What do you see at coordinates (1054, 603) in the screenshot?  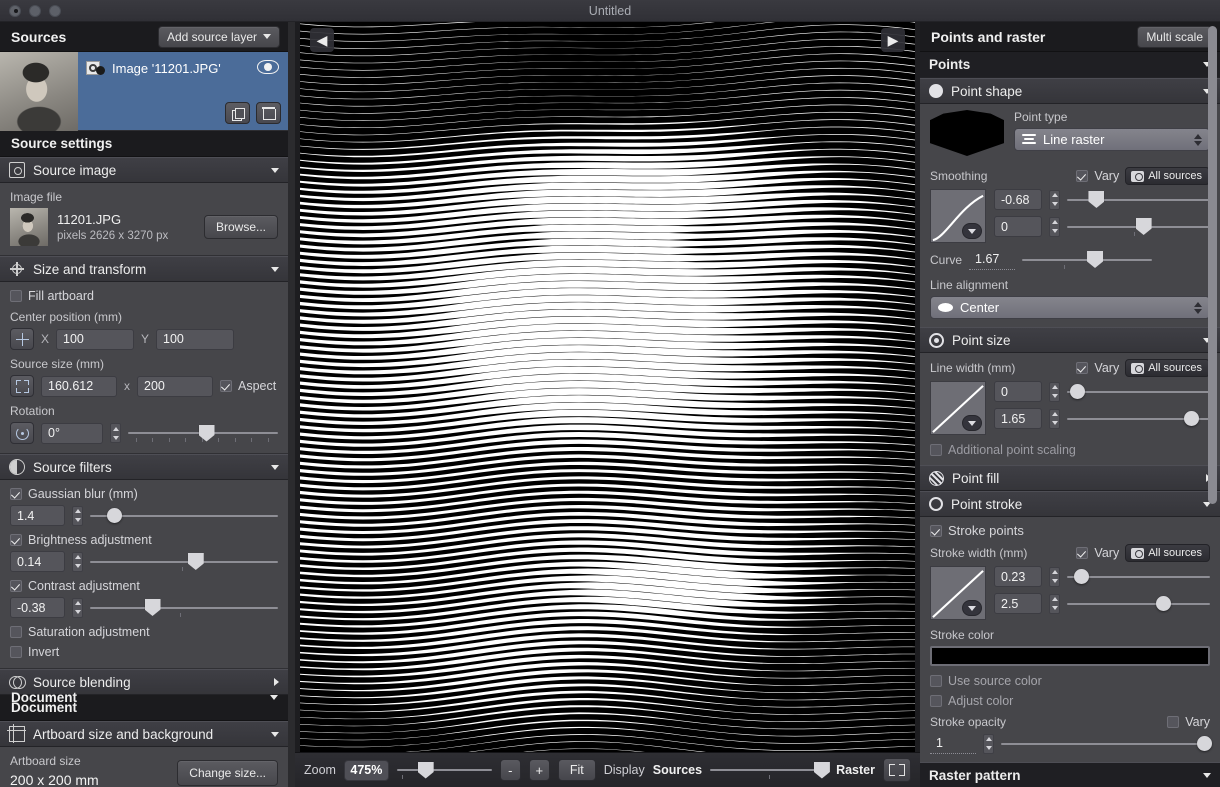 I see `stroke-width-max-stepper` at bounding box center [1054, 603].